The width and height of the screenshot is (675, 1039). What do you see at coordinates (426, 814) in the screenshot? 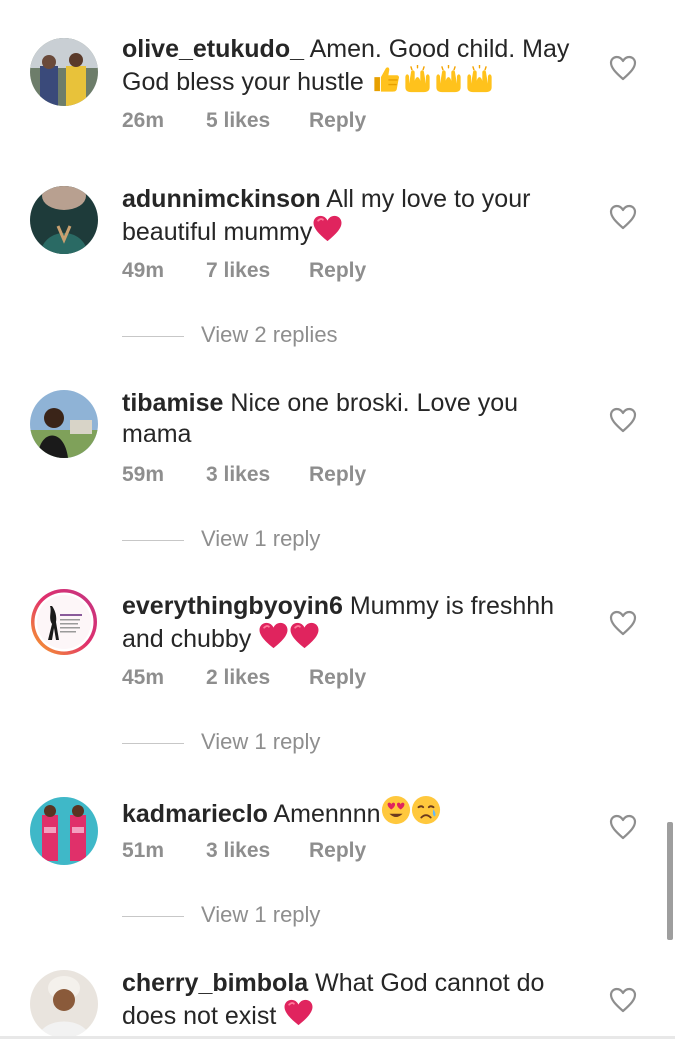
I see `crying-face-emoji-icon` at bounding box center [426, 814].